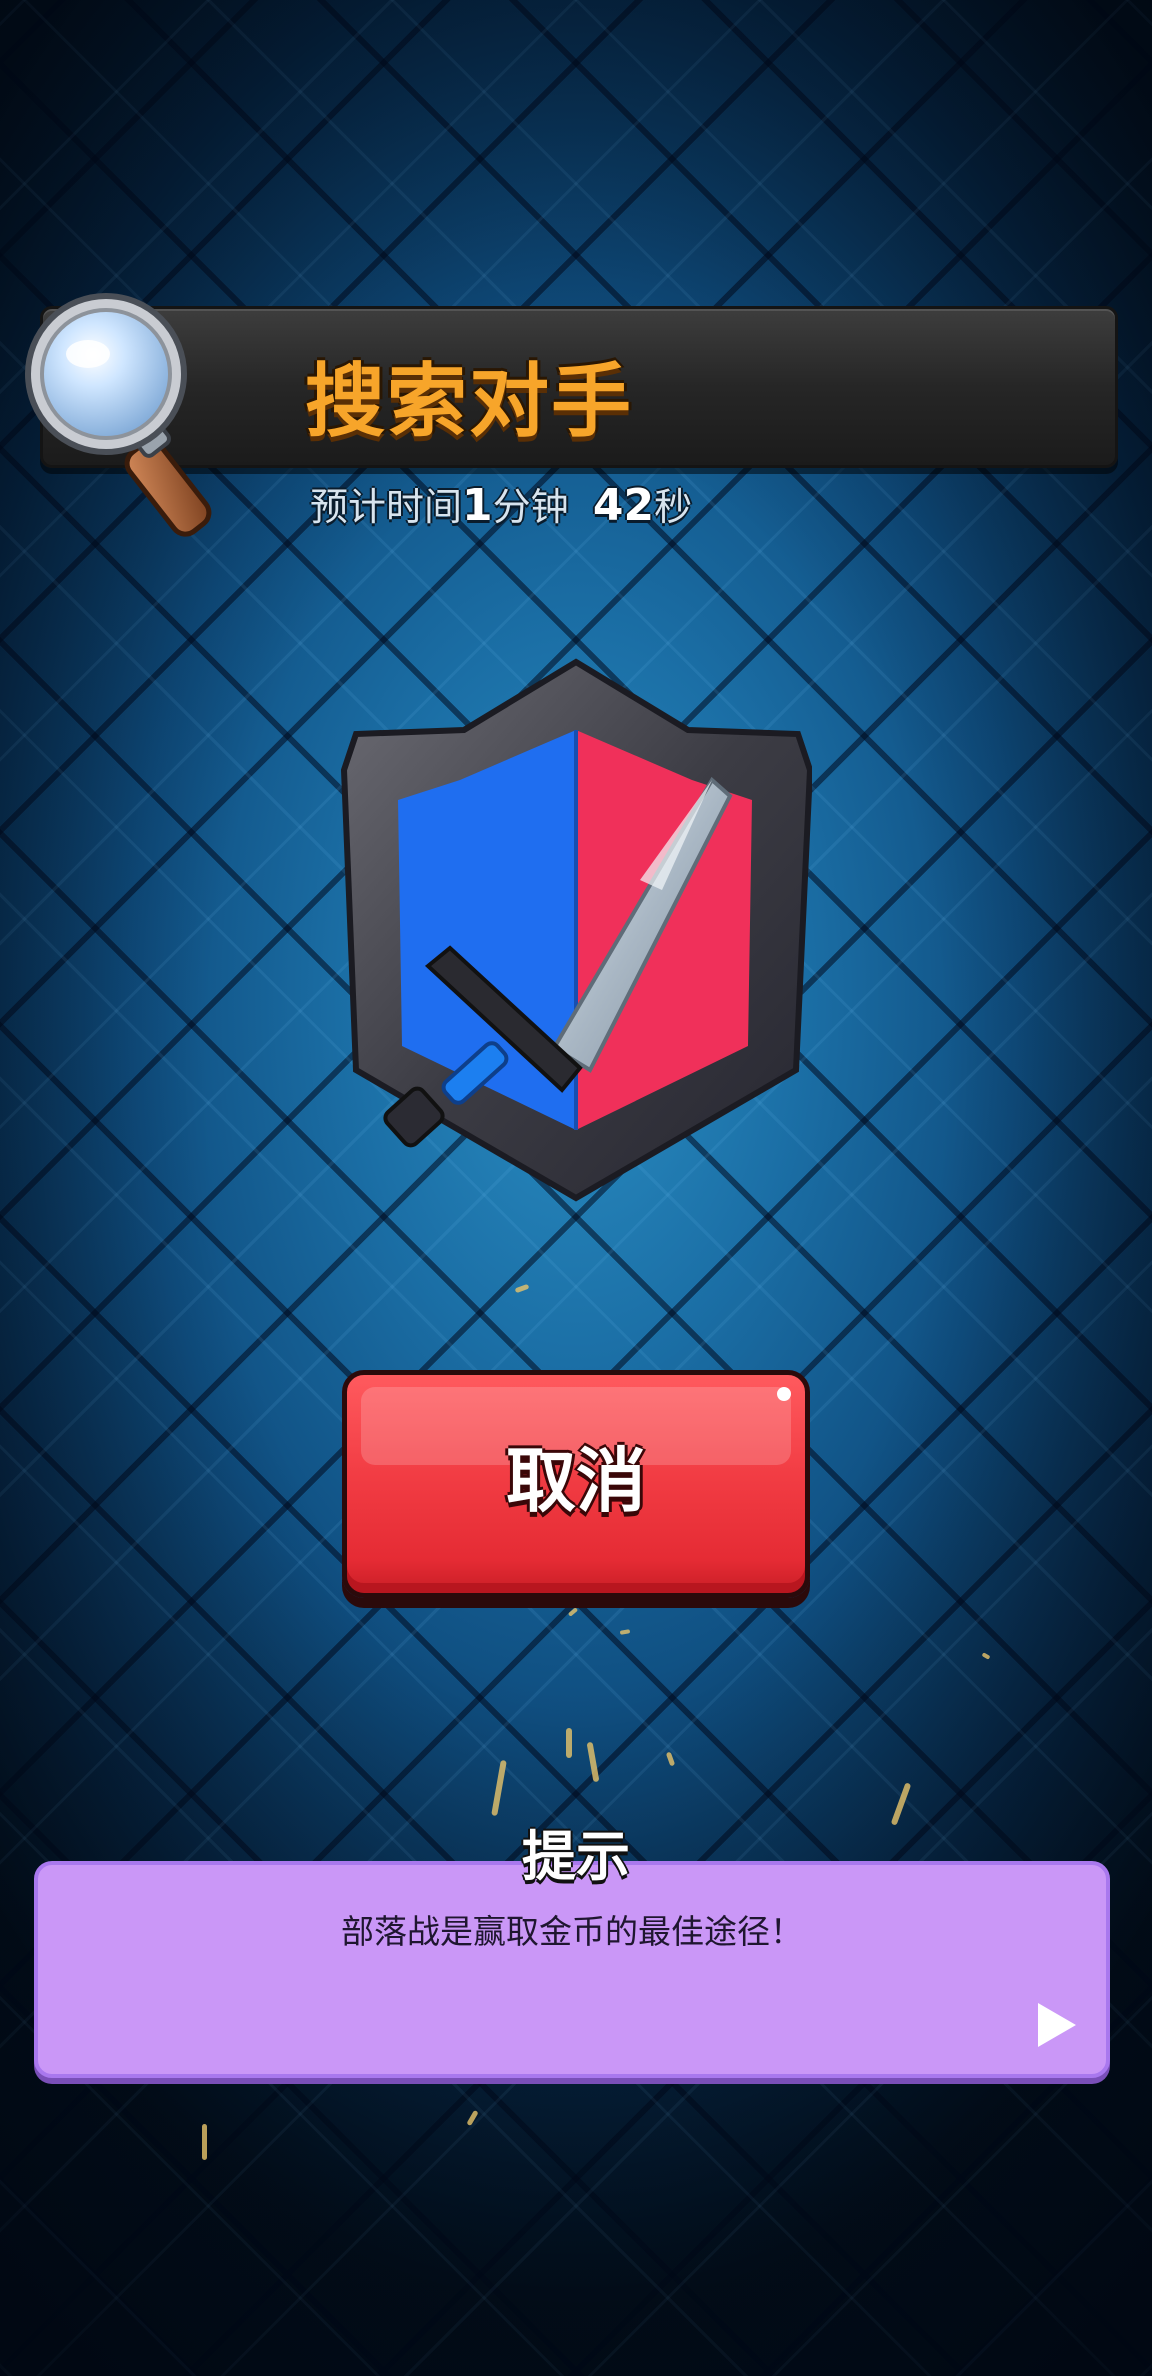 This screenshot has width=1152, height=2376. I want to click on page-title: 搜索对手, so click(469, 401).